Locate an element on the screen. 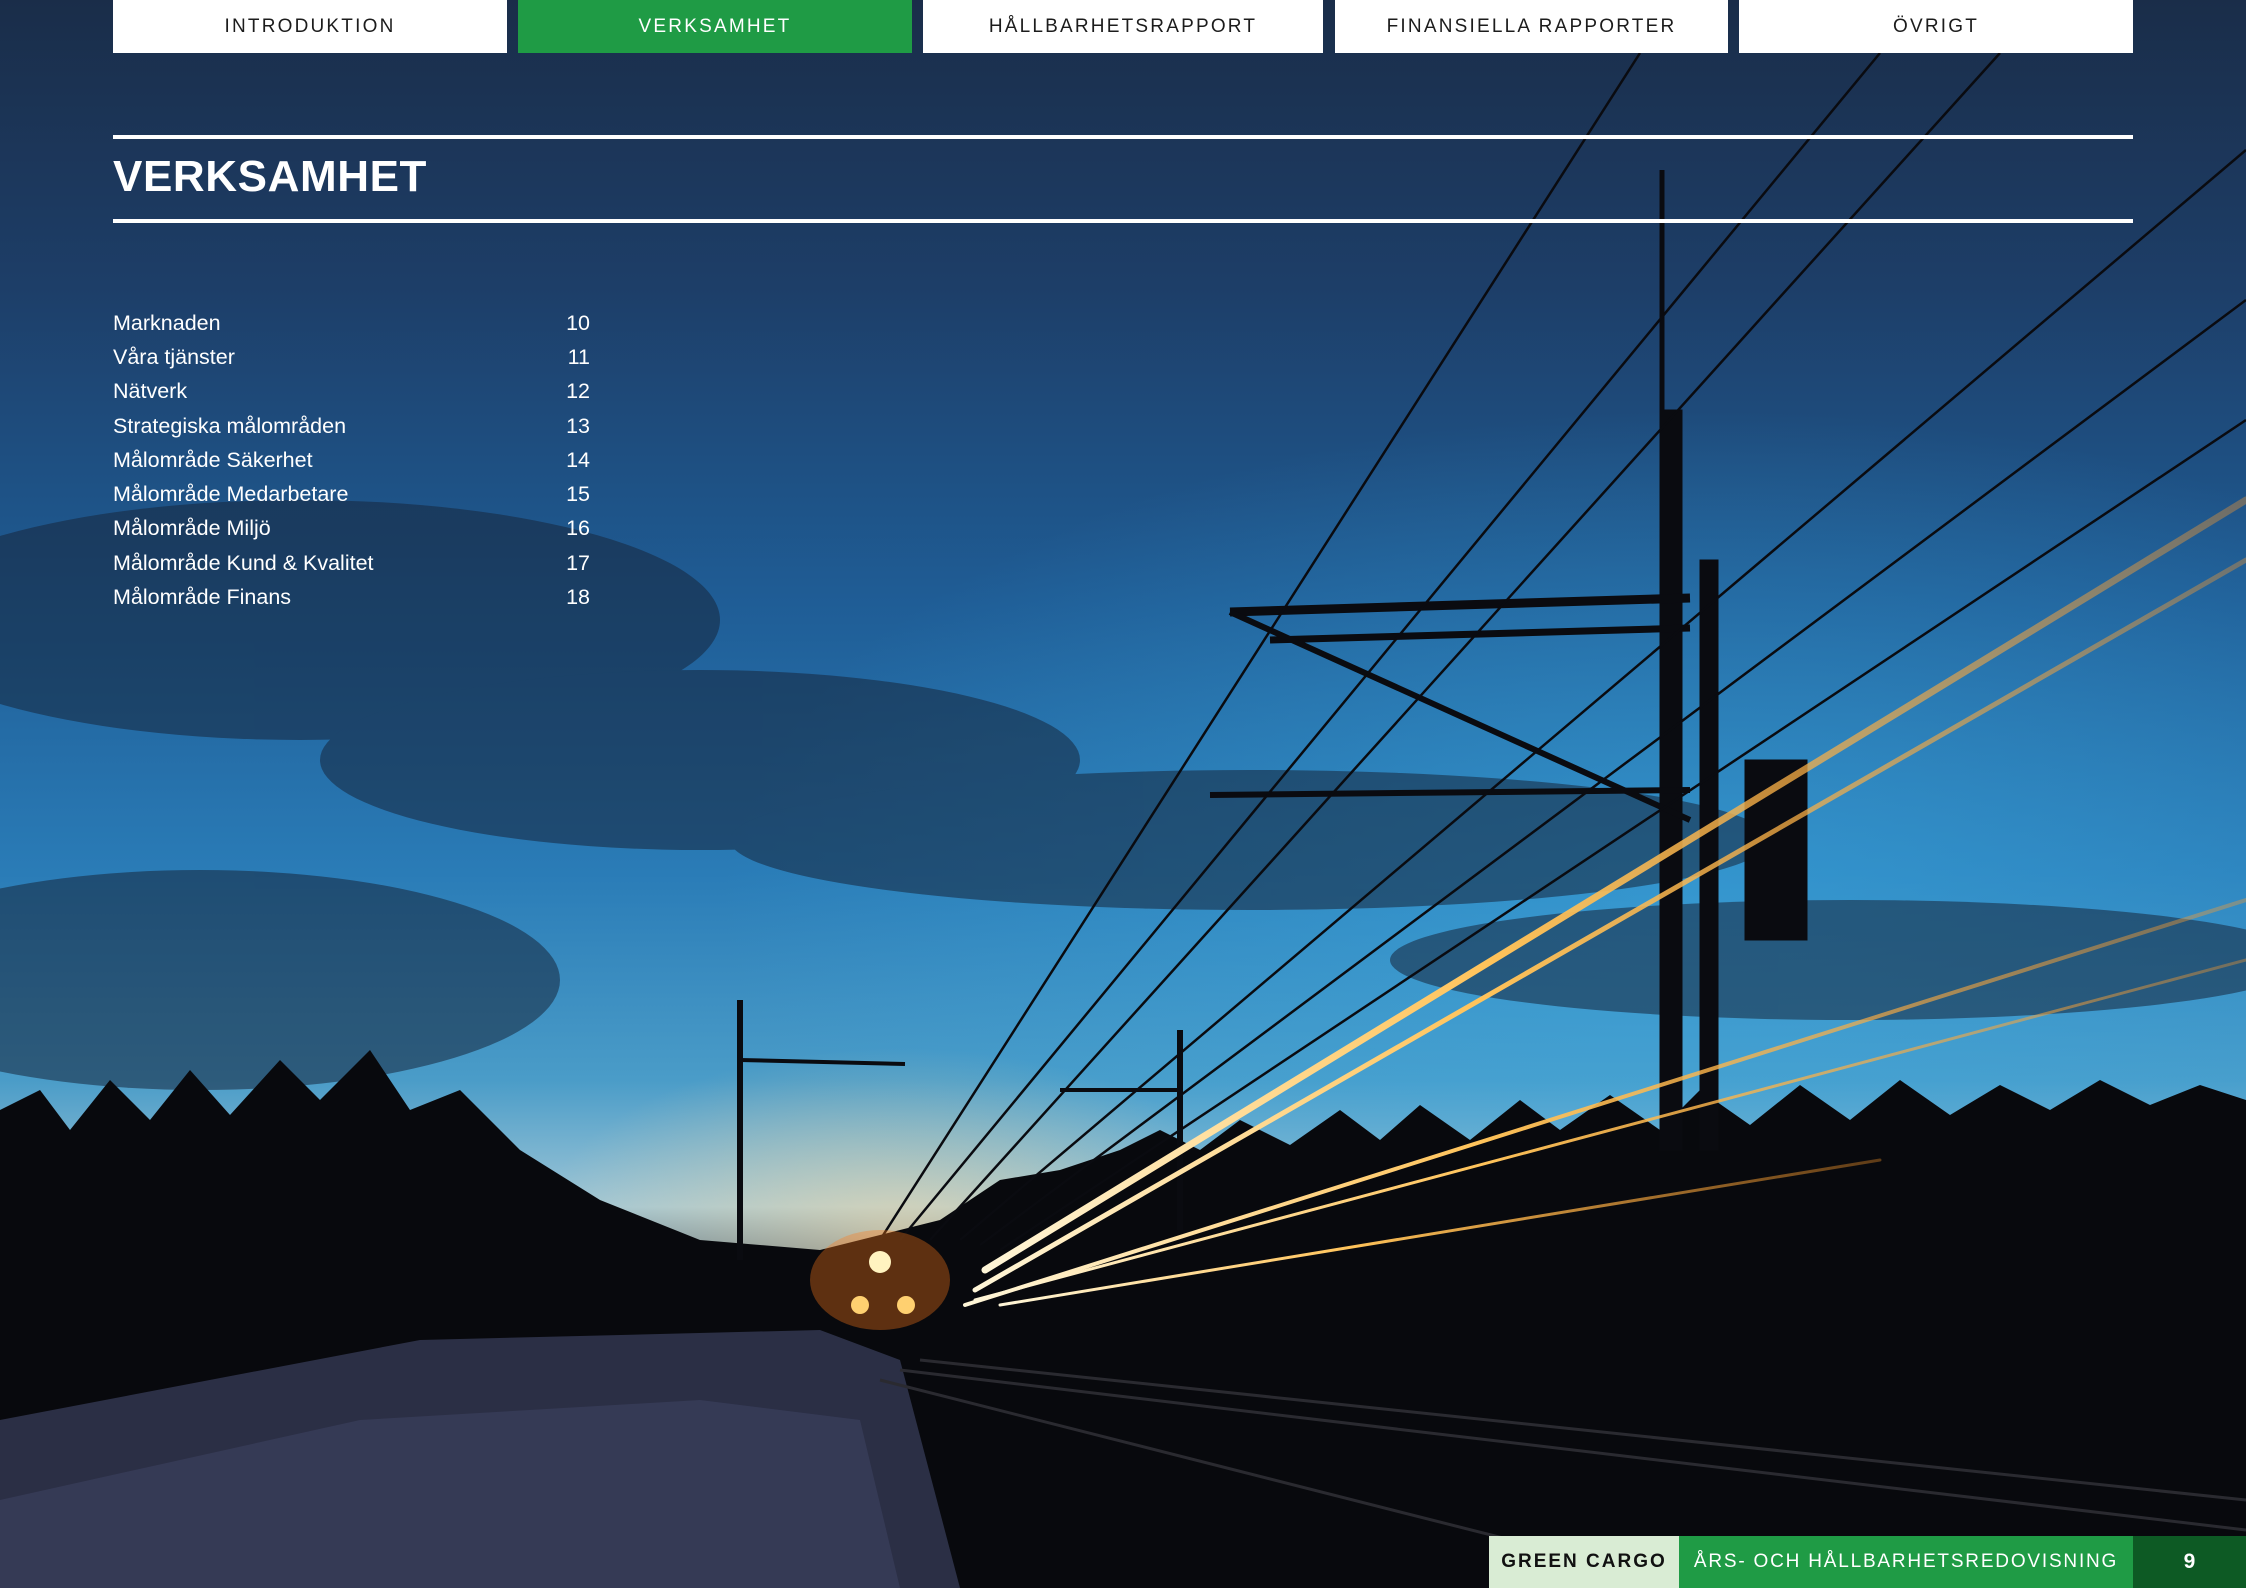  toc-item-marknaden: Marknaden 10 is located at coordinates (351, 323).